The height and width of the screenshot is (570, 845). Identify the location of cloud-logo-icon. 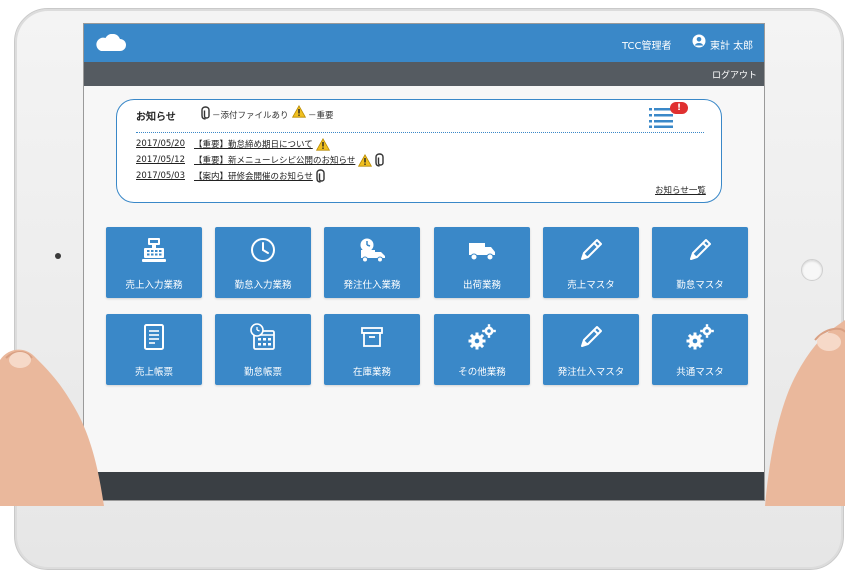
(110, 43).